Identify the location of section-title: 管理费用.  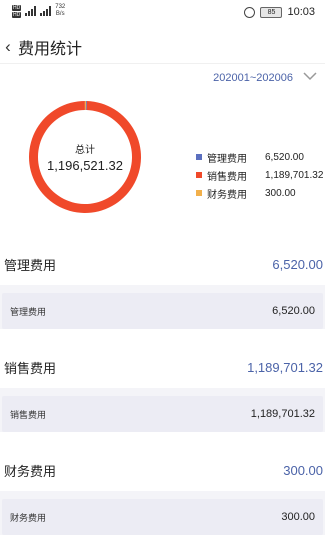
(30, 265).